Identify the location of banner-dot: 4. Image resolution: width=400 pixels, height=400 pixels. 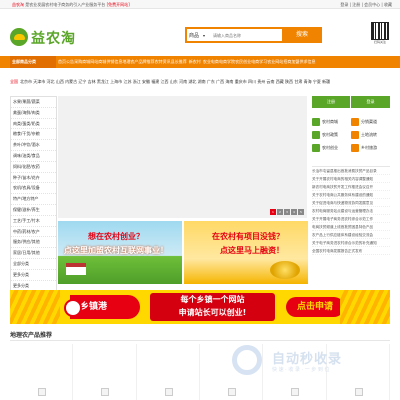
(294, 212).